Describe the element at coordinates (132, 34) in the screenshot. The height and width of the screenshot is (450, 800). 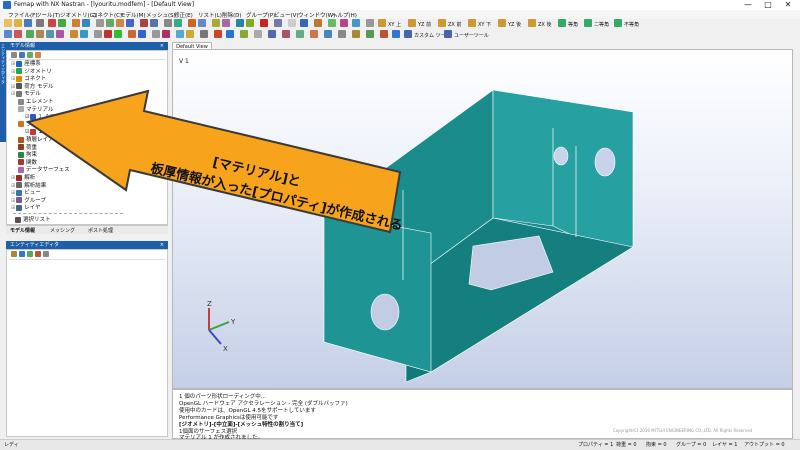
I see `load-icon` at that location.